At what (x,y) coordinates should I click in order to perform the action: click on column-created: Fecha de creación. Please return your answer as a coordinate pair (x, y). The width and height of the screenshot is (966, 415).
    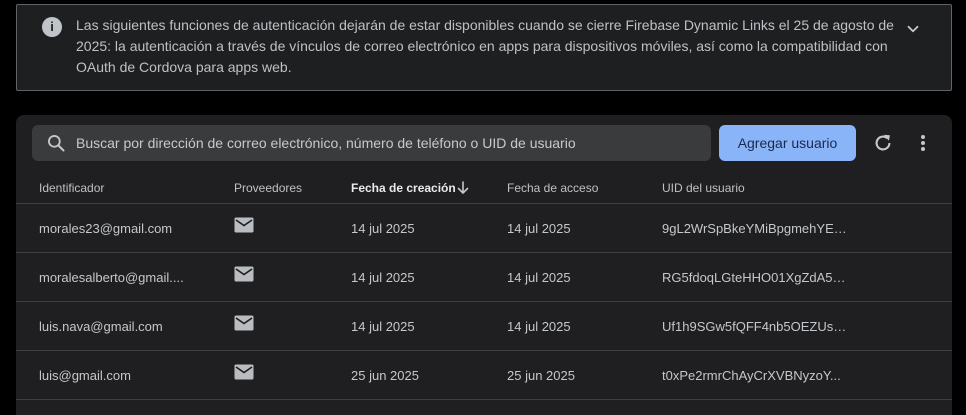
    Looking at the image, I should click on (403, 188).